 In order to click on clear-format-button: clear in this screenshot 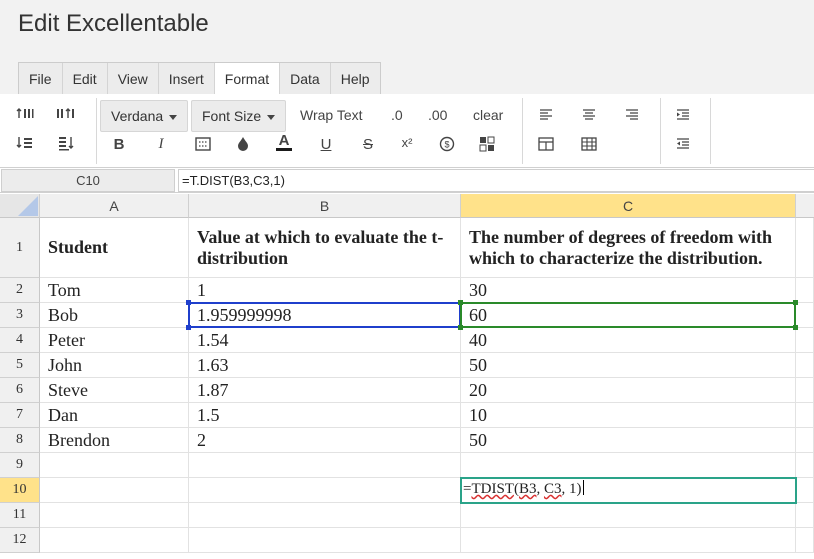, I will do `click(488, 115)`.